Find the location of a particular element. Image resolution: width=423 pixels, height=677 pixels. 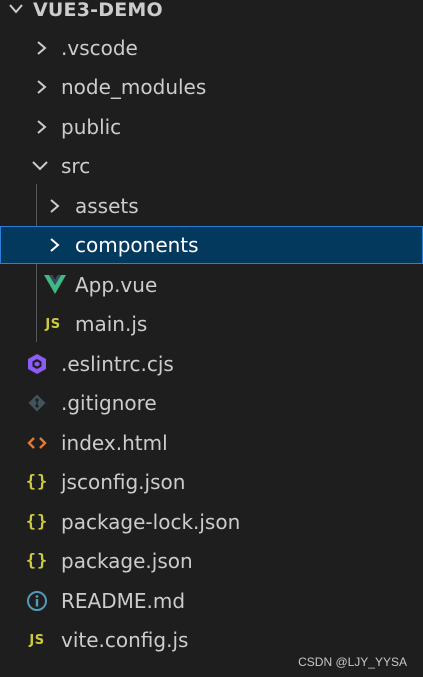

tree-item-label: main.js is located at coordinates (111, 324).